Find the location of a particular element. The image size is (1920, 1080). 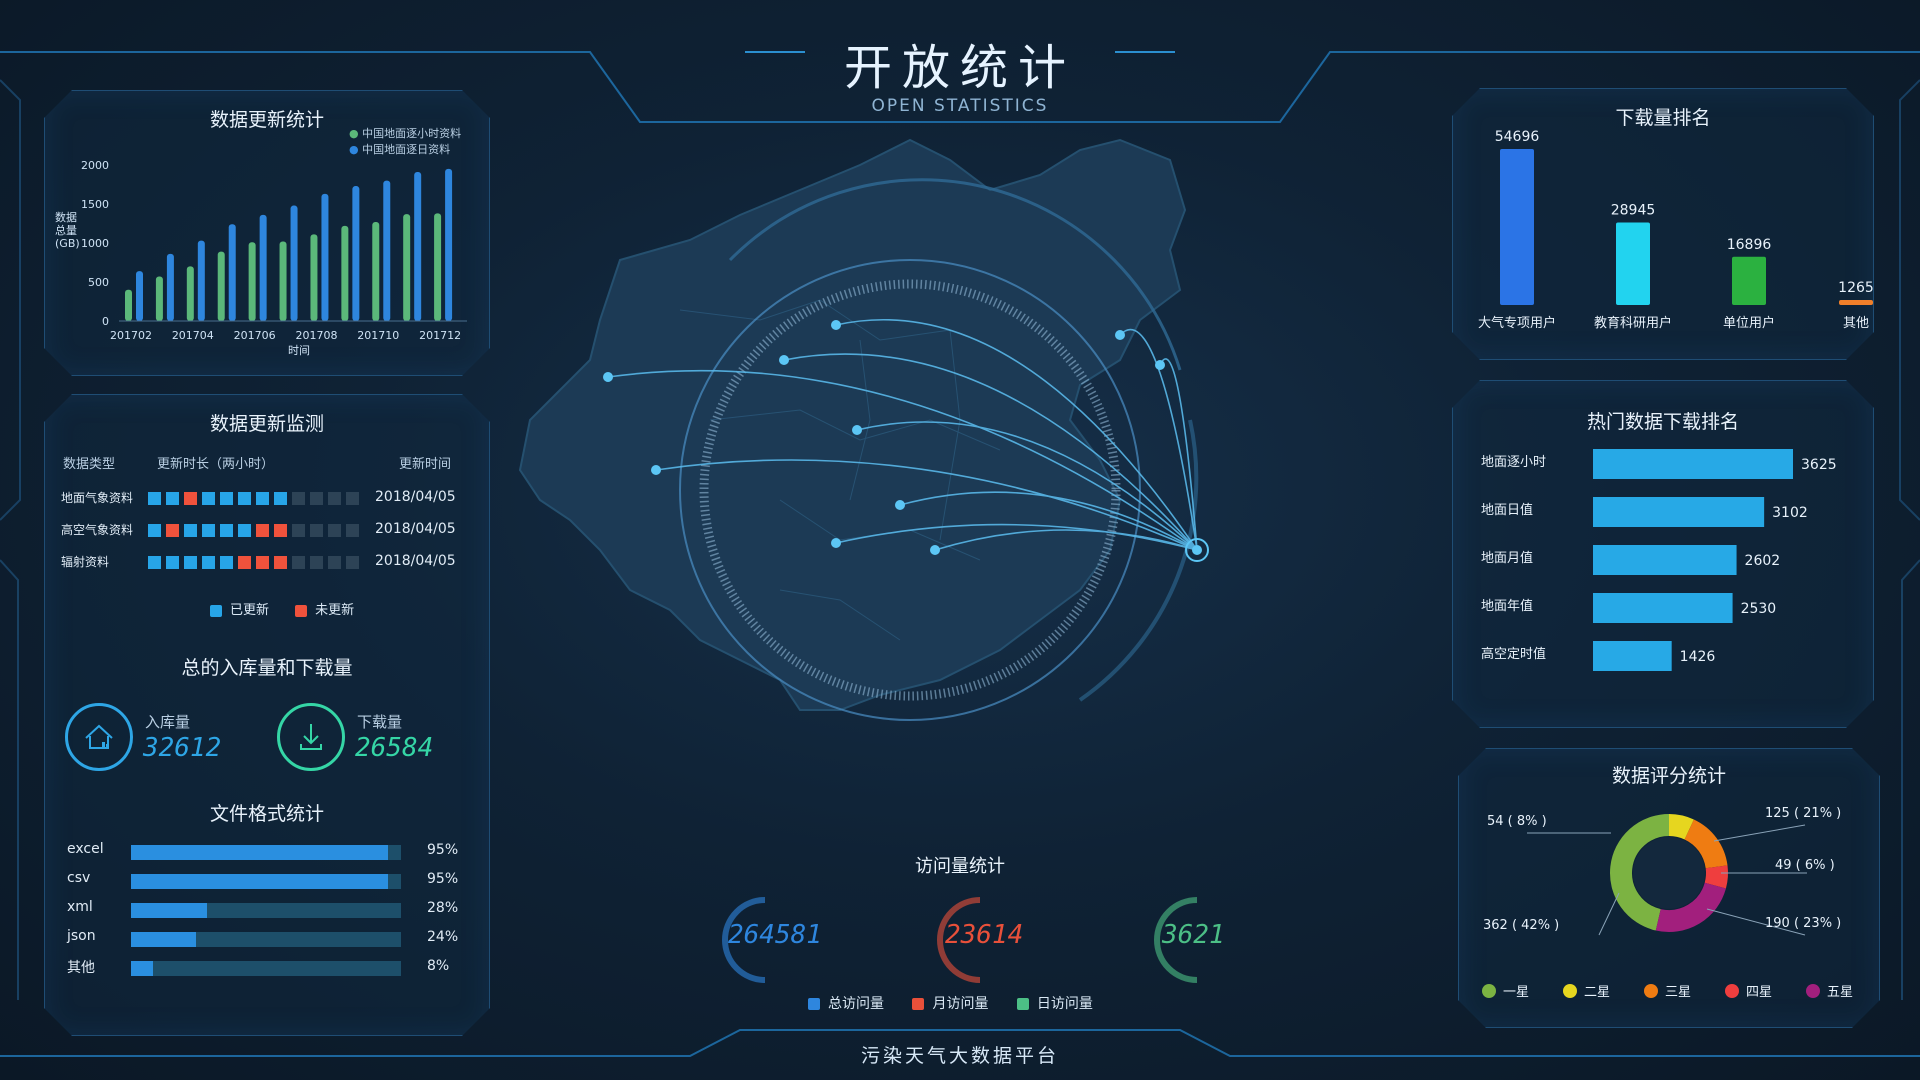

monitor-row-time: 2018/04/05 is located at coordinates (415, 529).